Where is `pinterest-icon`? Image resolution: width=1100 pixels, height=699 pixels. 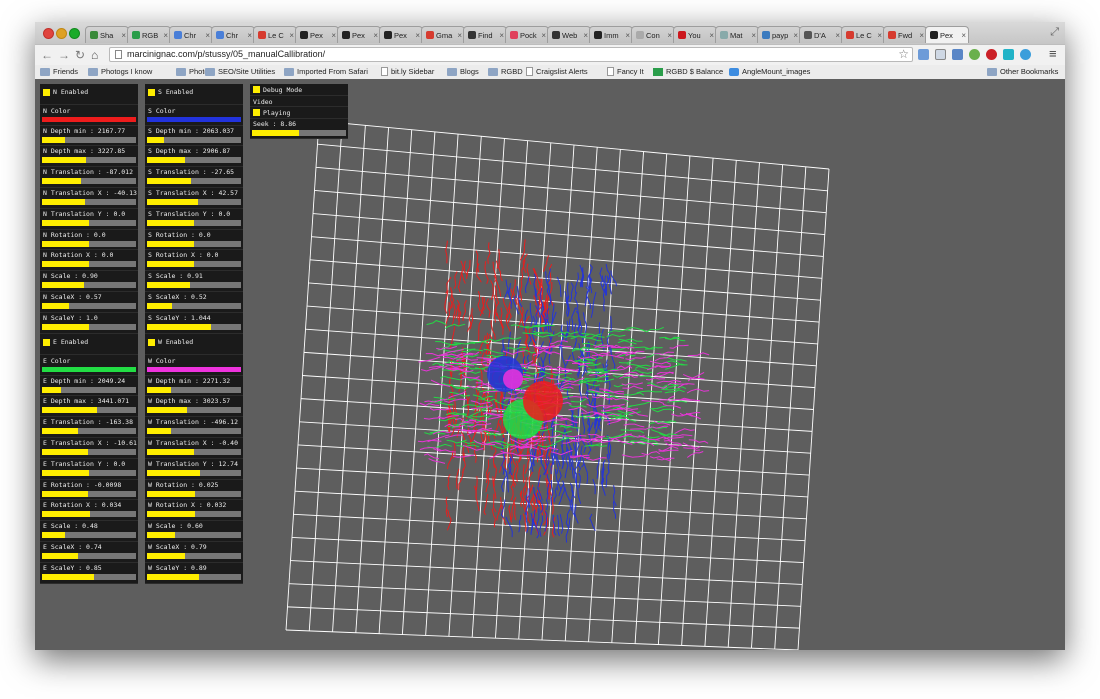 pinterest-icon is located at coordinates (991, 54).